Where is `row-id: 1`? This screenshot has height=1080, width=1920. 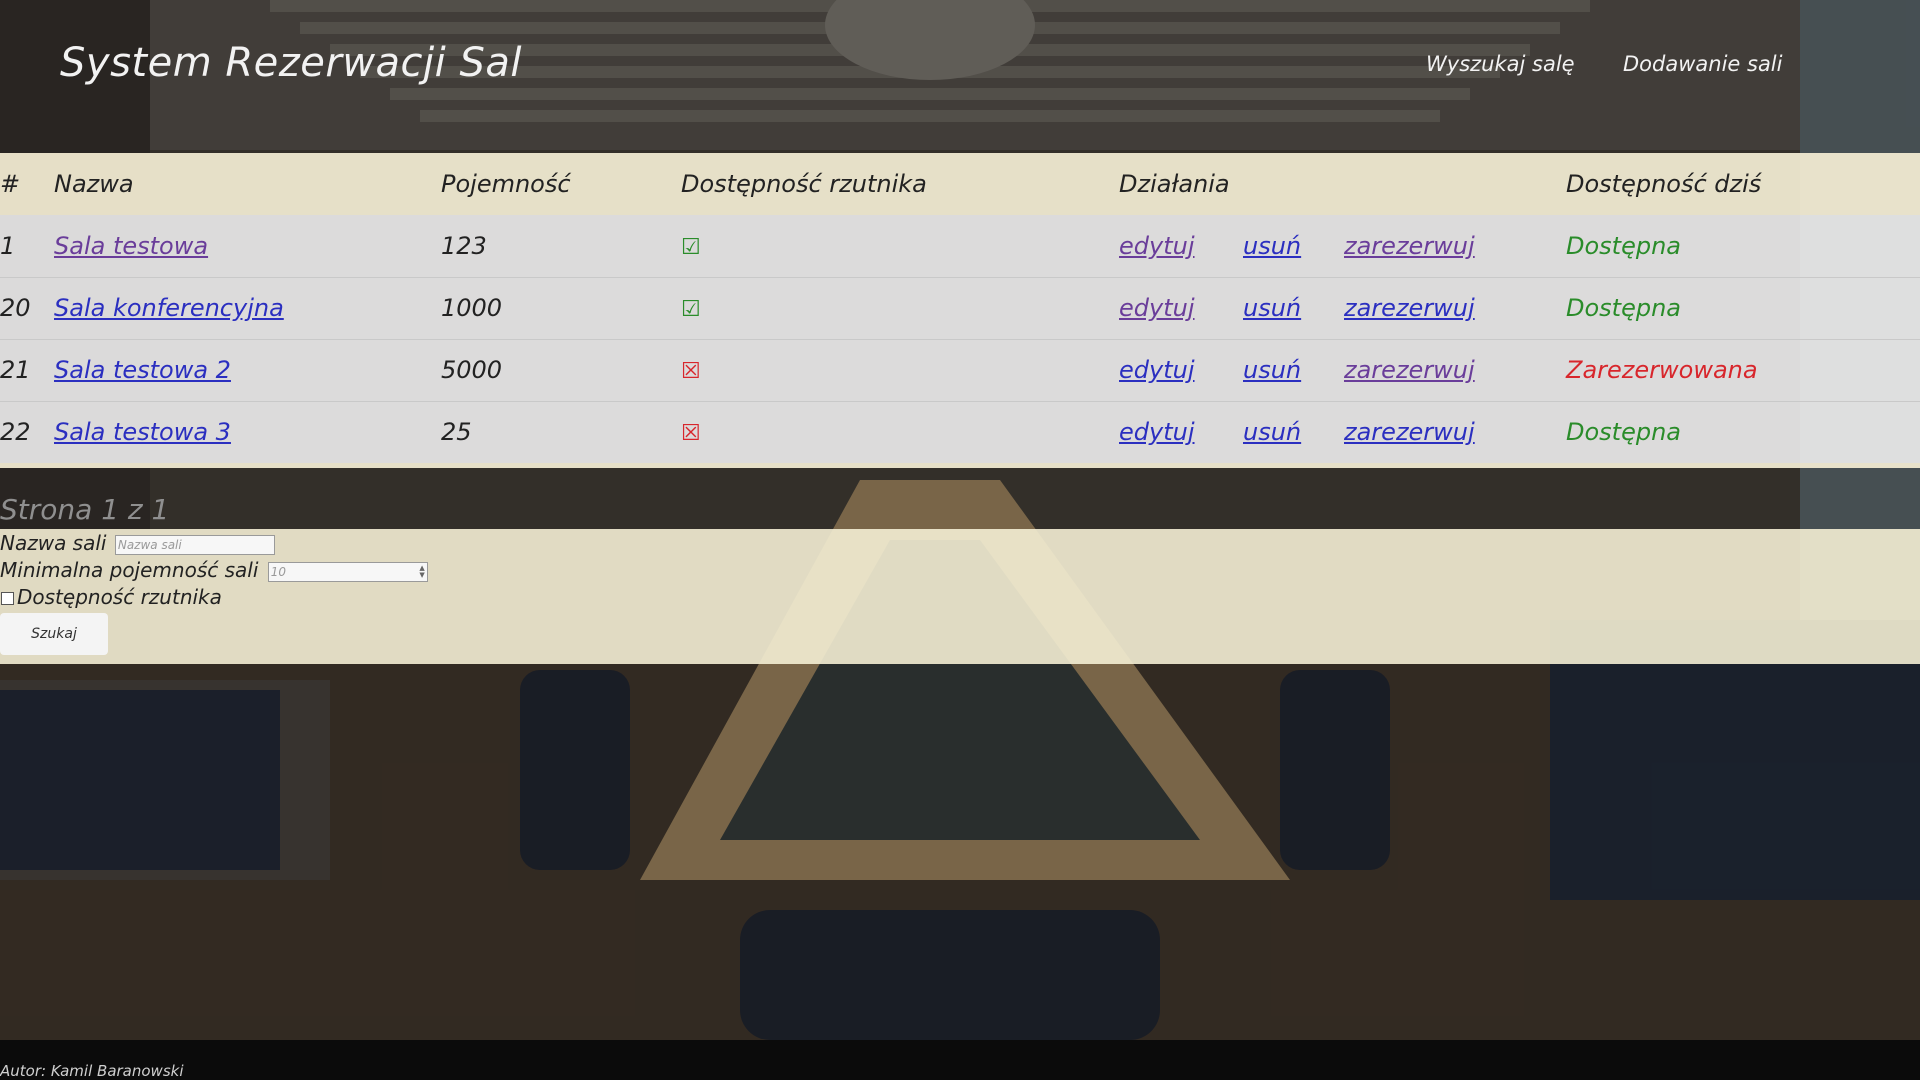 row-id: 1 is located at coordinates (8, 245).